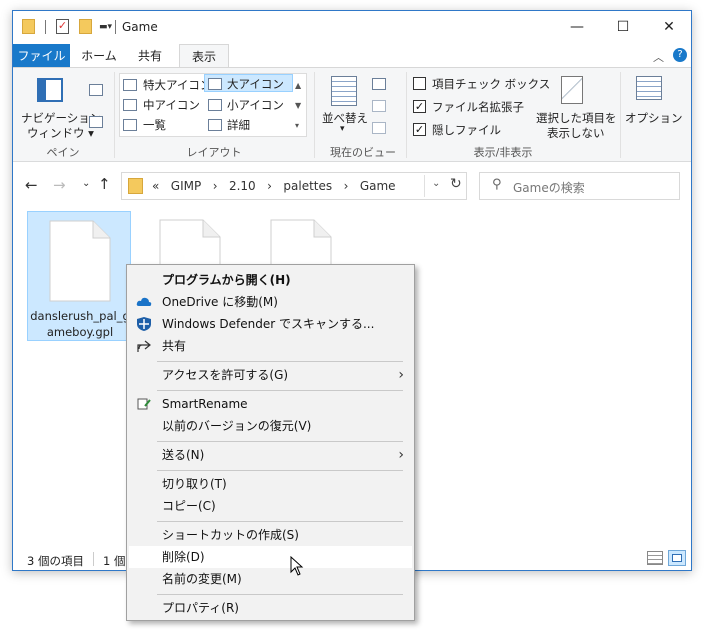 The image size is (708, 634). What do you see at coordinates (658, 57) in the screenshot?
I see `collapse-ribbon-icon: ︿` at bounding box center [658, 57].